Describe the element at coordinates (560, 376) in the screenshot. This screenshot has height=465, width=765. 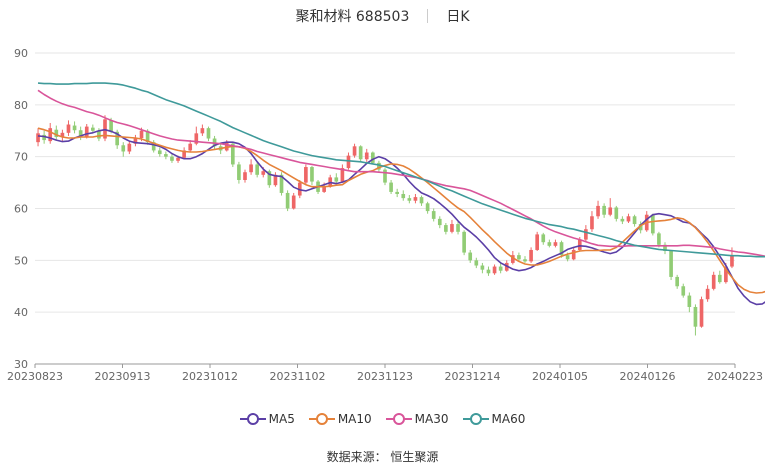
I see `x-tick-label: 20240105` at that location.